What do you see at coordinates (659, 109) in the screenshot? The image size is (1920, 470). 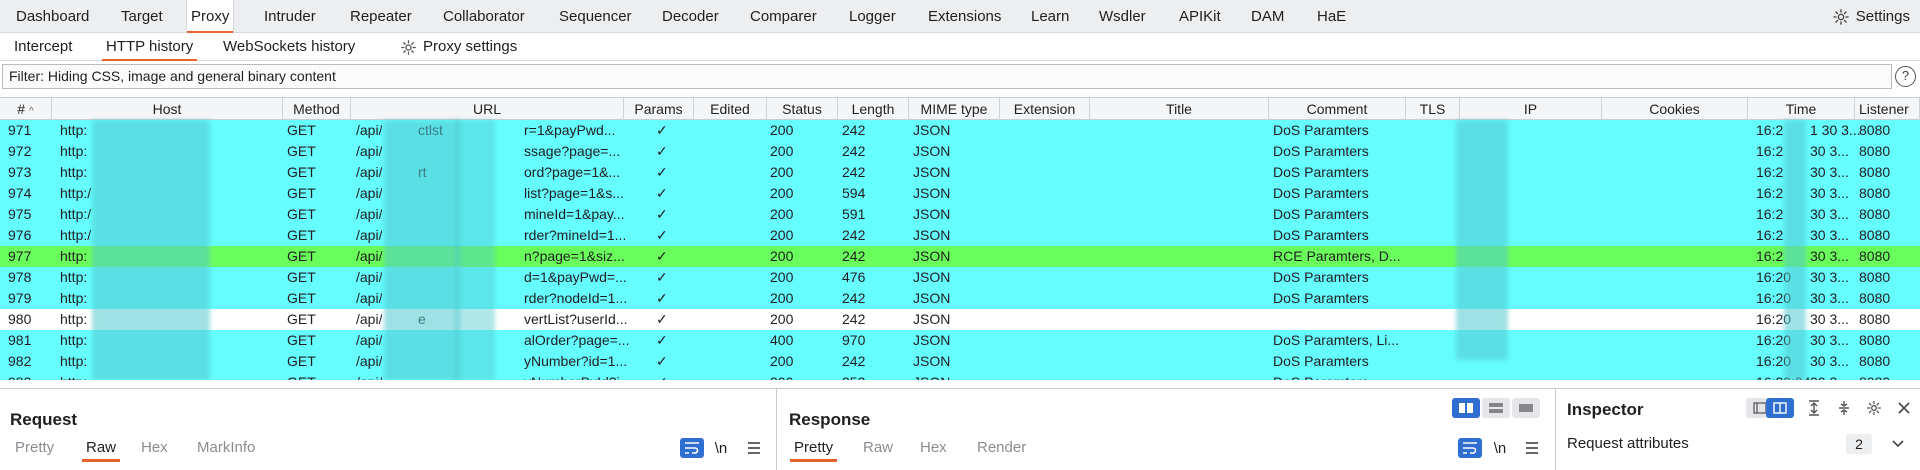 I see `column-header-params: Params` at bounding box center [659, 109].